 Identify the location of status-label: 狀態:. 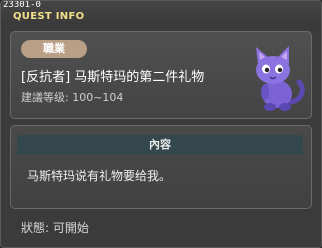
(35, 228).